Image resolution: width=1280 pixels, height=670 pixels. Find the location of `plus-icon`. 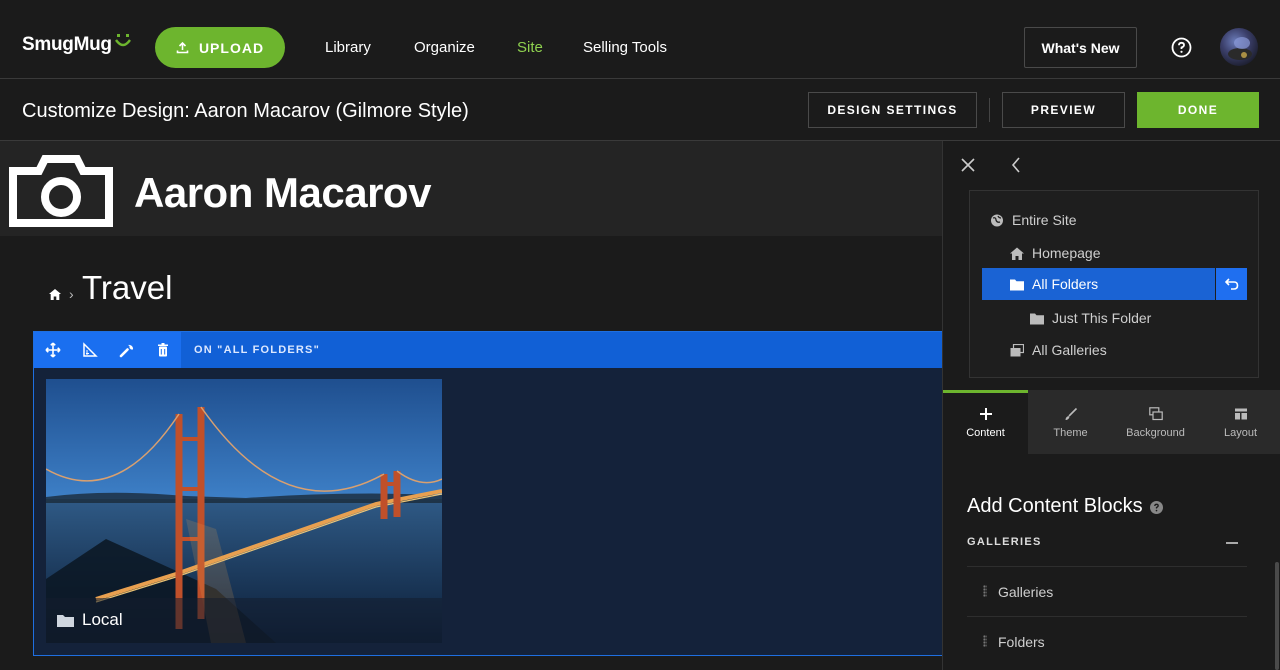

plus-icon is located at coordinates (986, 414).